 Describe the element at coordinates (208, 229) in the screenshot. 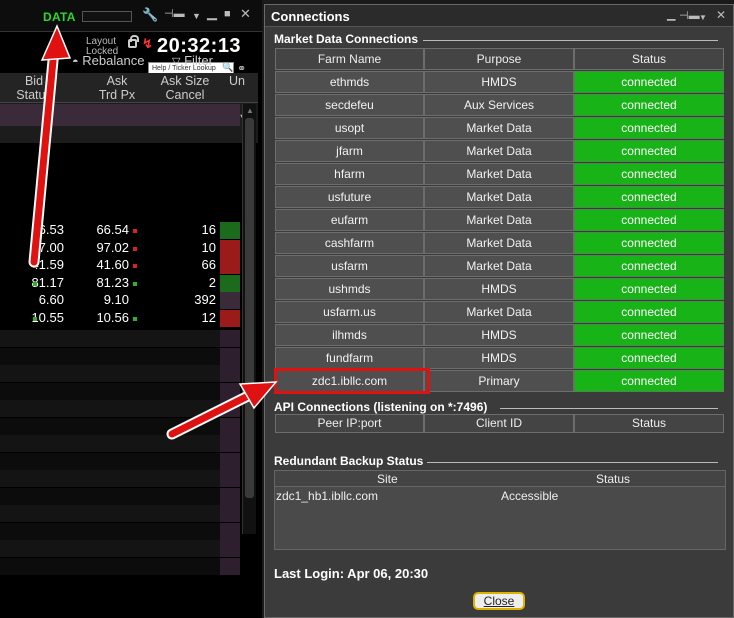

I see `ask-size-cell: 16` at that location.